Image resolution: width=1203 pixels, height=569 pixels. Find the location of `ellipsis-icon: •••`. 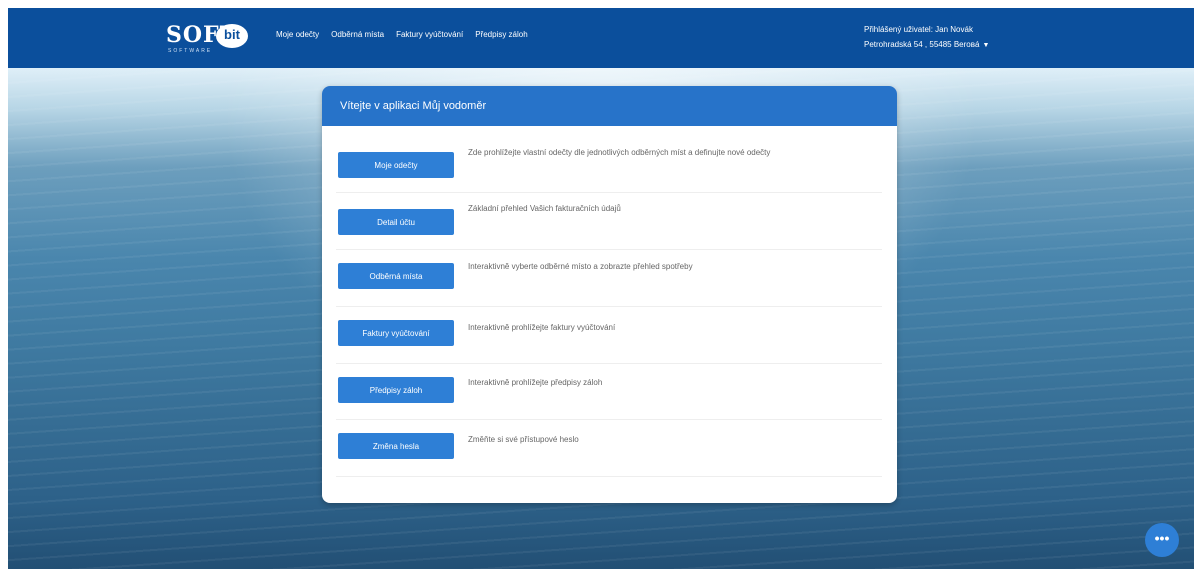

ellipsis-icon: ••• is located at coordinates (1162, 538).